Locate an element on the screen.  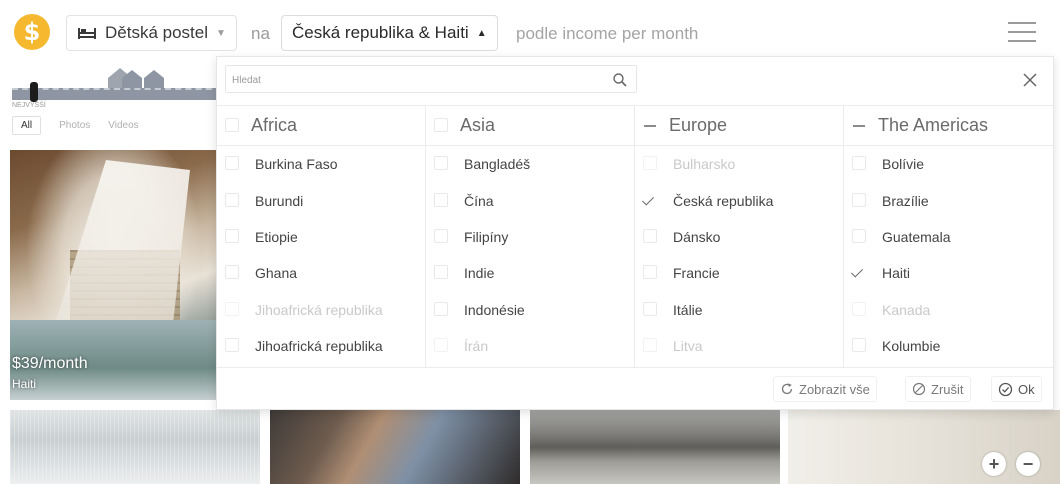
country-option: Kolumbie is located at coordinates (948, 346).